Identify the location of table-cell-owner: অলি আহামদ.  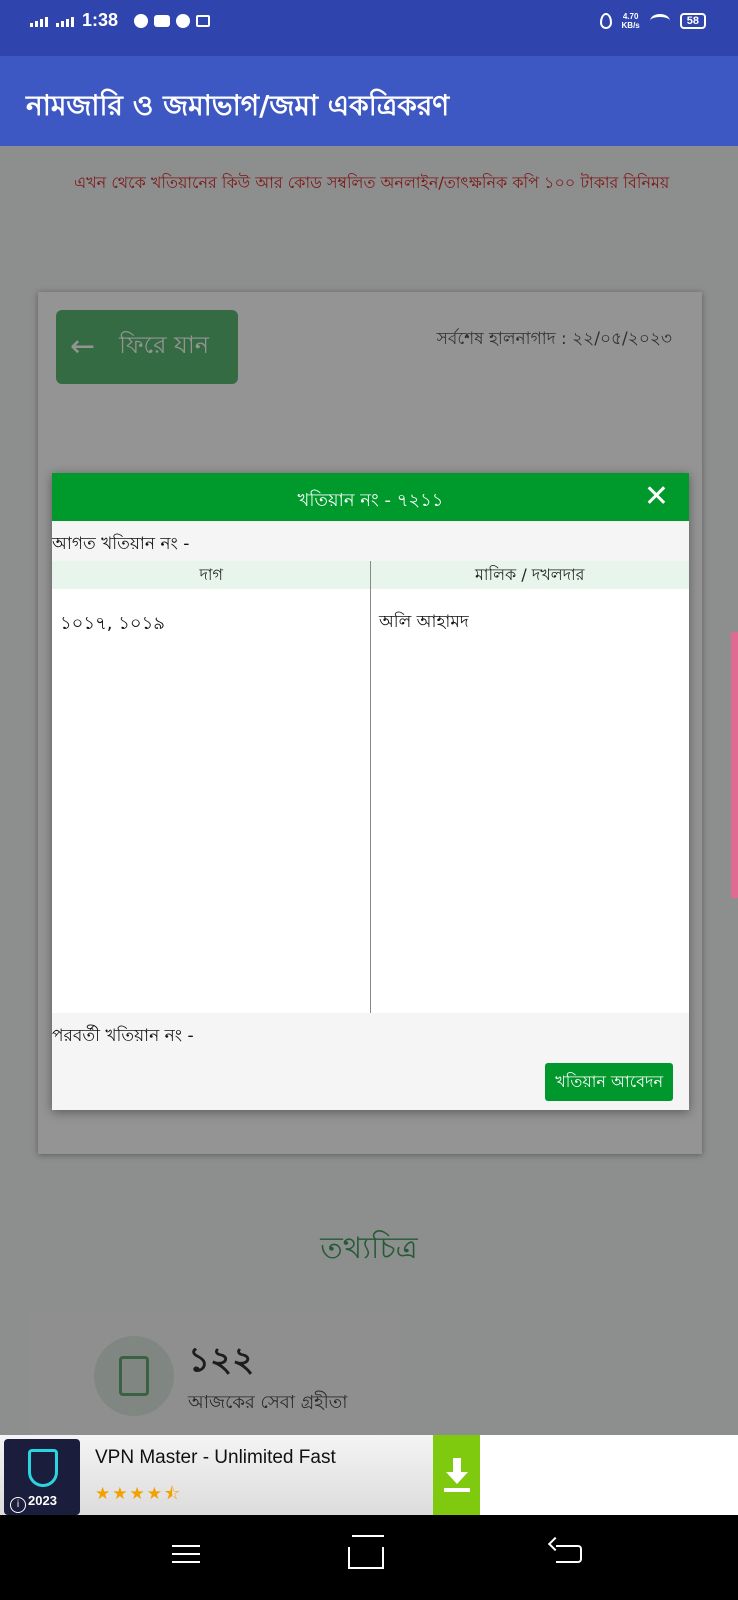
(424, 622).